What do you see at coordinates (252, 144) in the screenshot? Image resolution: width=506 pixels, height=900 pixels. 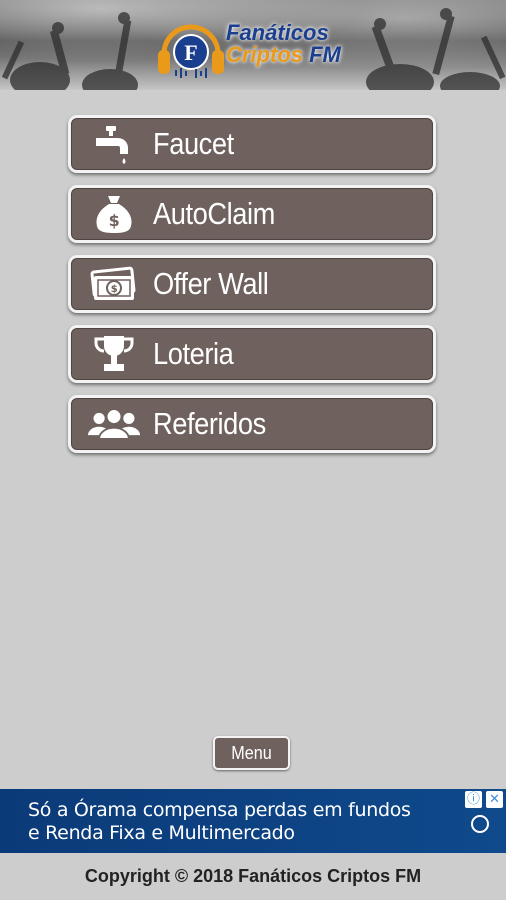 I see `faucet-button: Faucet` at bounding box center [252, 144].